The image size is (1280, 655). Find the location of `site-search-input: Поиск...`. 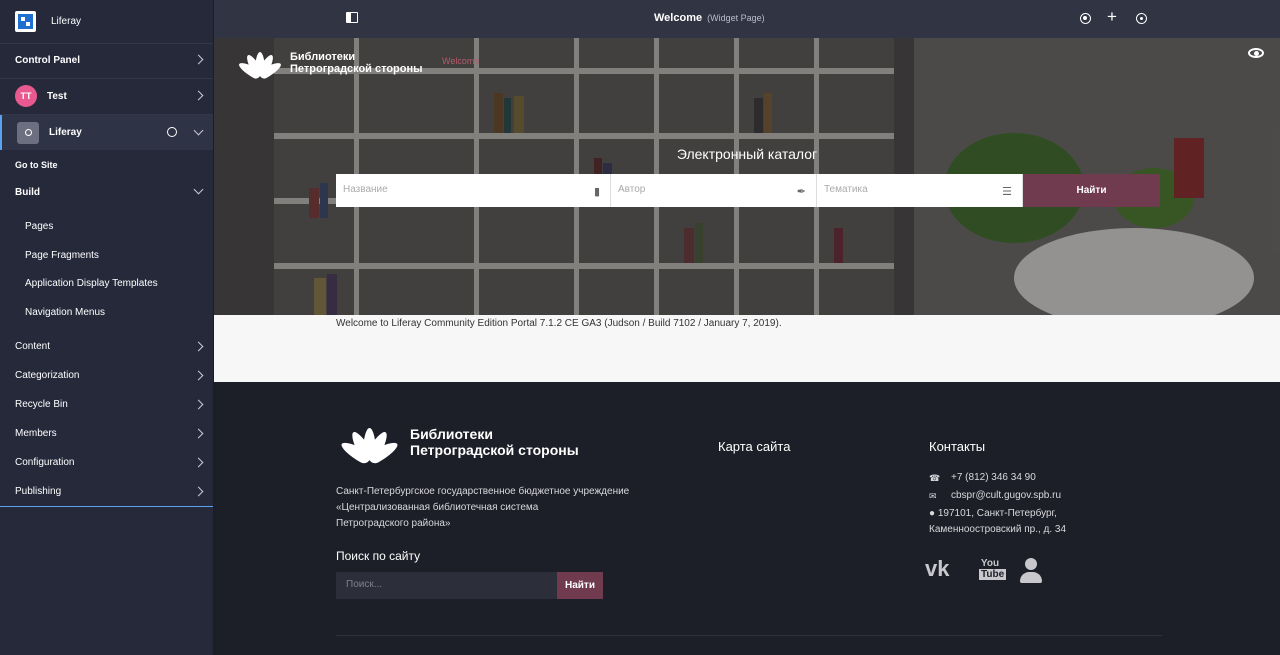

site-search-input: Поиск... is located at coordinates (446, 585).